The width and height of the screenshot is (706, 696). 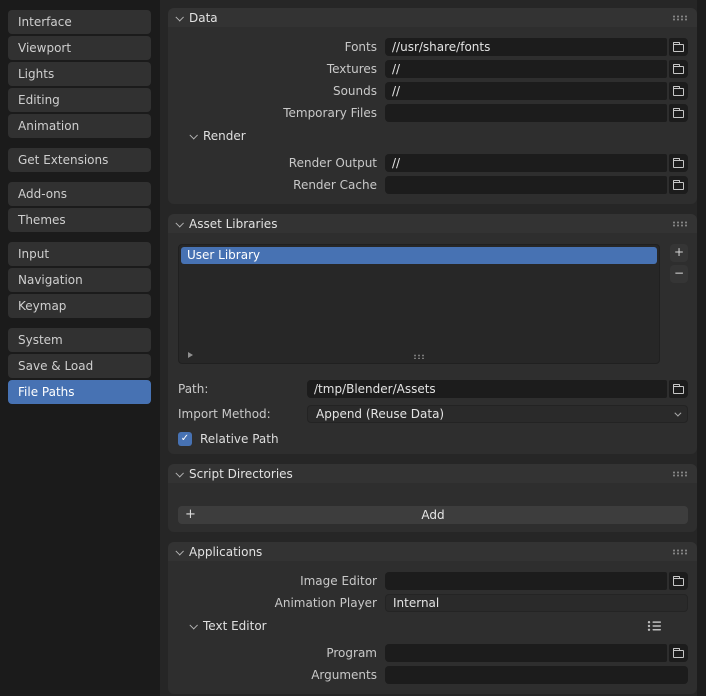 I want to click on field-label: Path:, so click(x=193, y=389).